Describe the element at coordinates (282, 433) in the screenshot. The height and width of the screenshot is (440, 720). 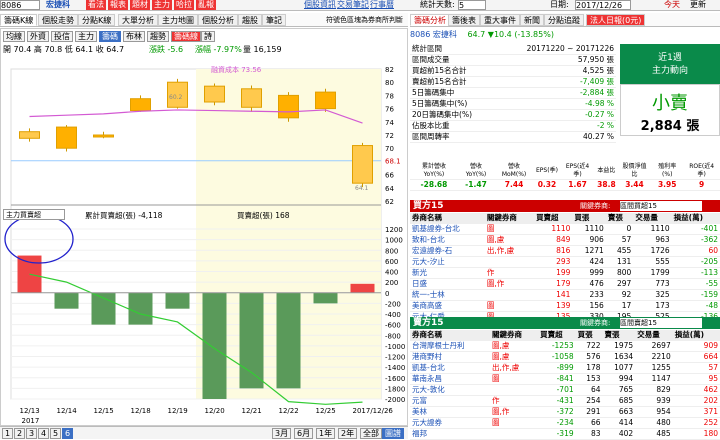
I see `zoom-3m: 3月` at that location.